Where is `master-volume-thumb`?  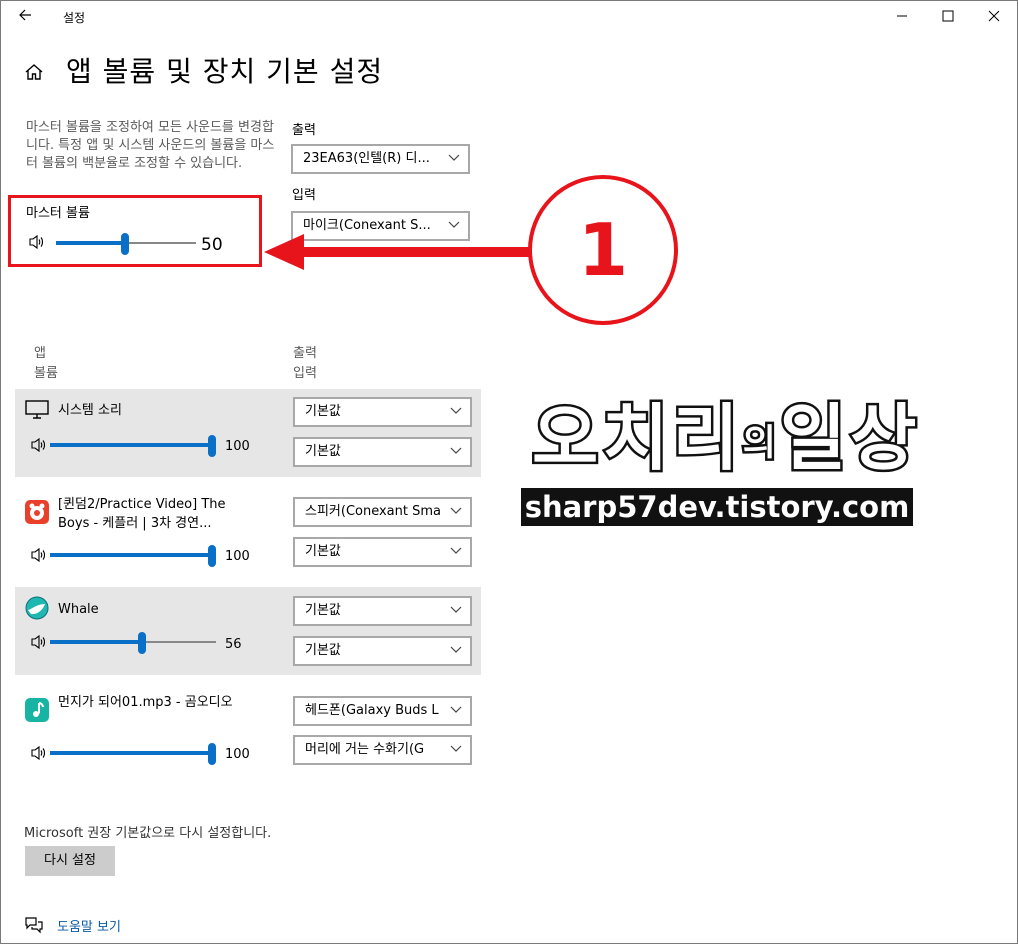
master-volume-thumb is located at coordinates (125, 244).